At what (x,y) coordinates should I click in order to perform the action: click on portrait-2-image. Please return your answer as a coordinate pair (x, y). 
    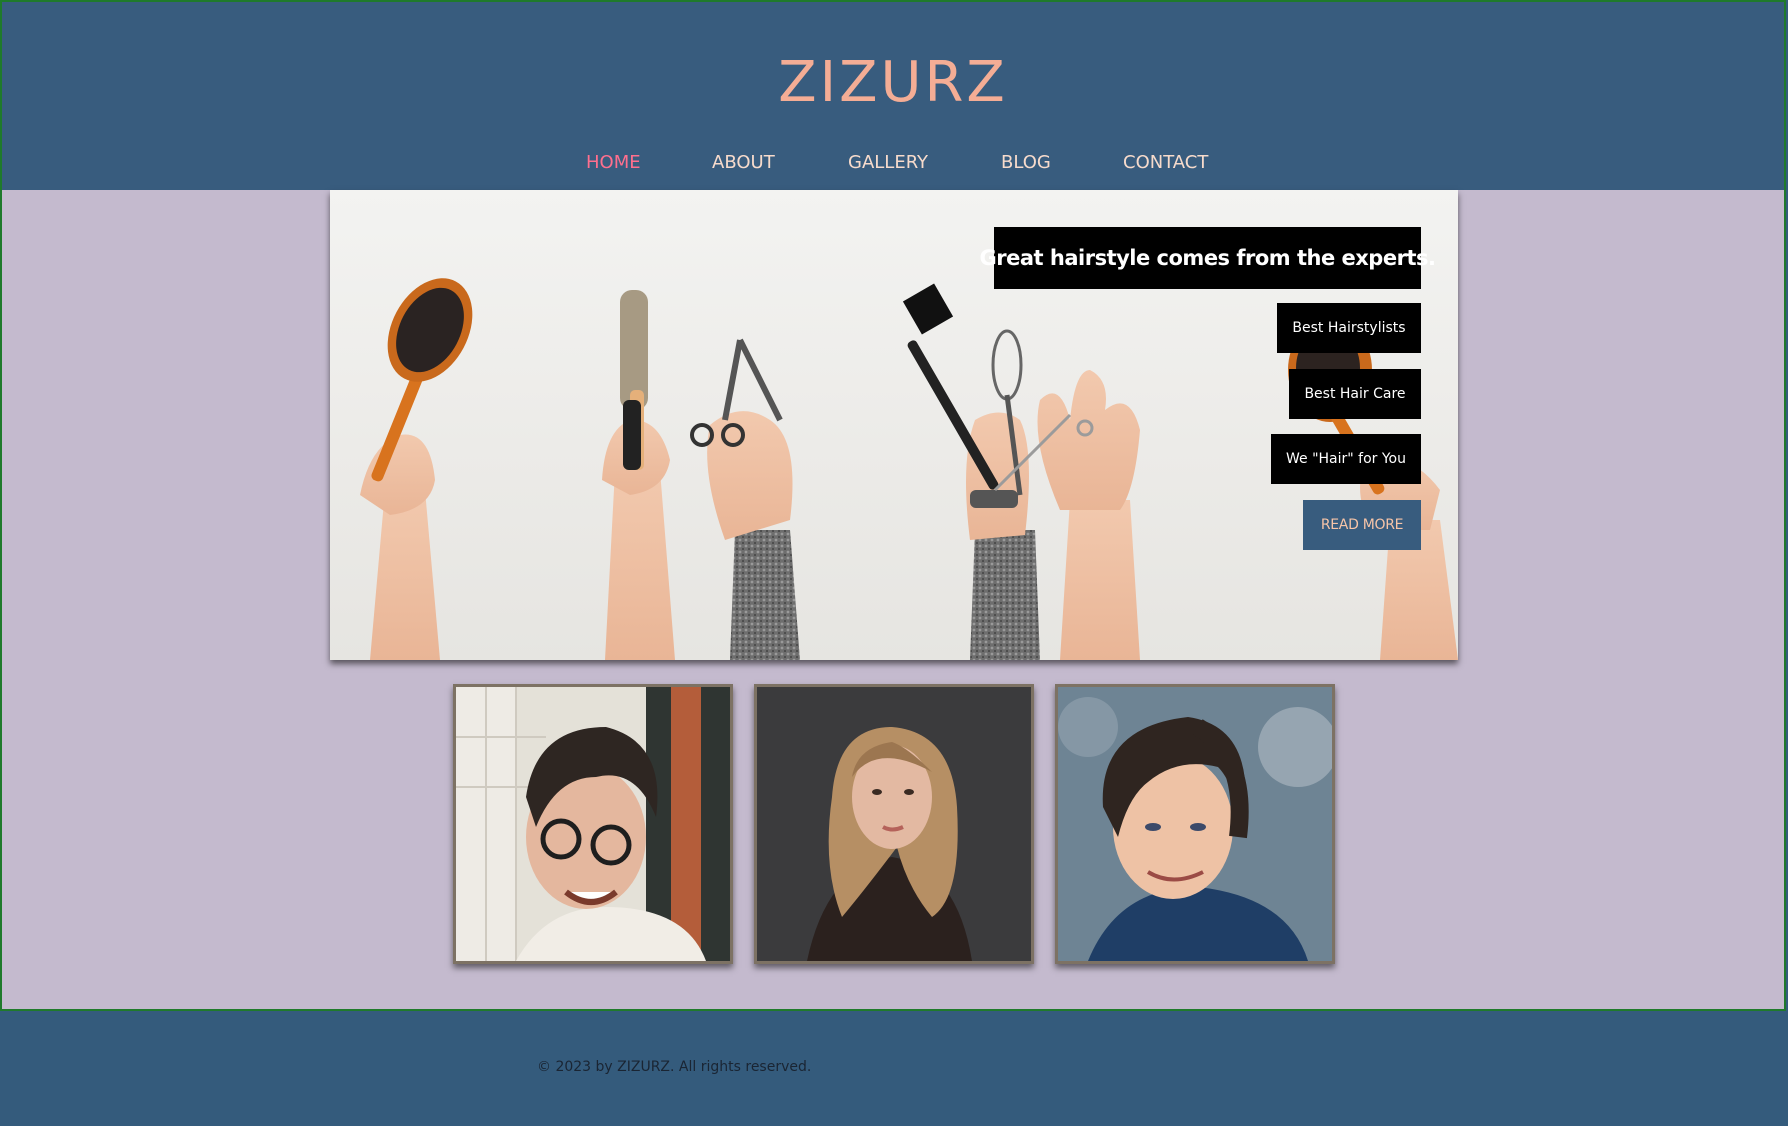
    Looking at the image, I should click on (894, 824).